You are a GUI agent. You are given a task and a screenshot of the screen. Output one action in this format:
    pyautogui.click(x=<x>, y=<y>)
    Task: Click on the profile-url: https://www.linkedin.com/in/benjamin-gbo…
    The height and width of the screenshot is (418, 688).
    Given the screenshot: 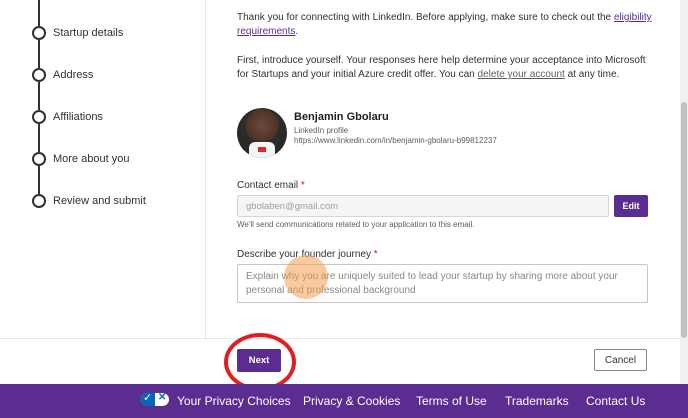 What is the action you would take?
    pyautogui.click(x=395, y=140)
    